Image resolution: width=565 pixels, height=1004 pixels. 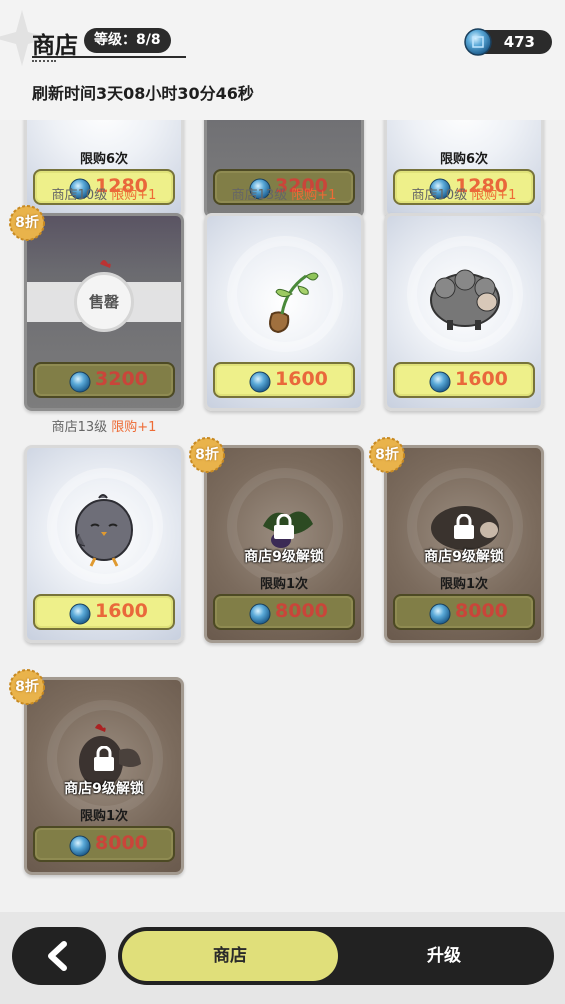 I want to click on shop-item-black-sheep: 商店9级解锁 限购1次 8000, so click(x=464, y=544).